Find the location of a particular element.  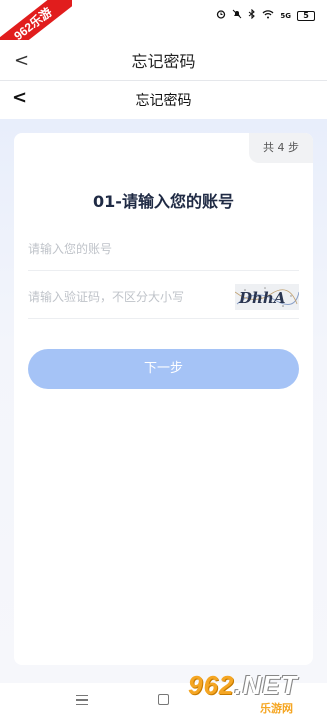

inner-header: < 忘记密码 is located at coordinates (163, 100).